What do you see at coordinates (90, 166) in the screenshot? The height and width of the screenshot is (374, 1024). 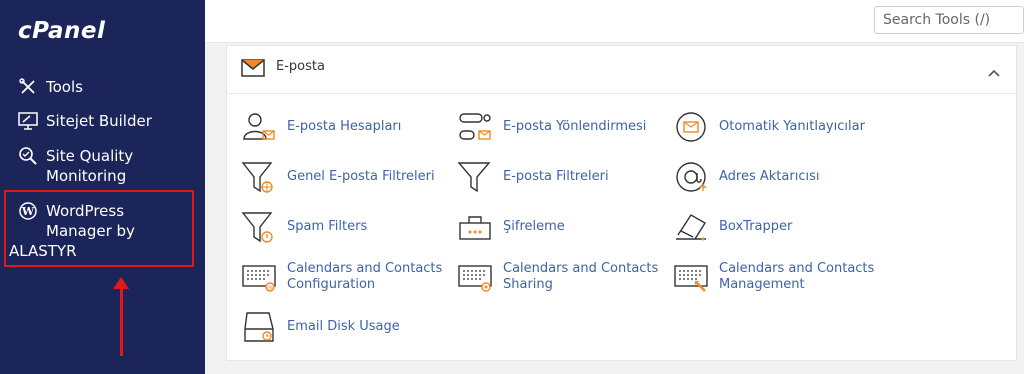 I see `sidebar-item-label: Site Quality Monitoring` at bounding box center [90, 166].